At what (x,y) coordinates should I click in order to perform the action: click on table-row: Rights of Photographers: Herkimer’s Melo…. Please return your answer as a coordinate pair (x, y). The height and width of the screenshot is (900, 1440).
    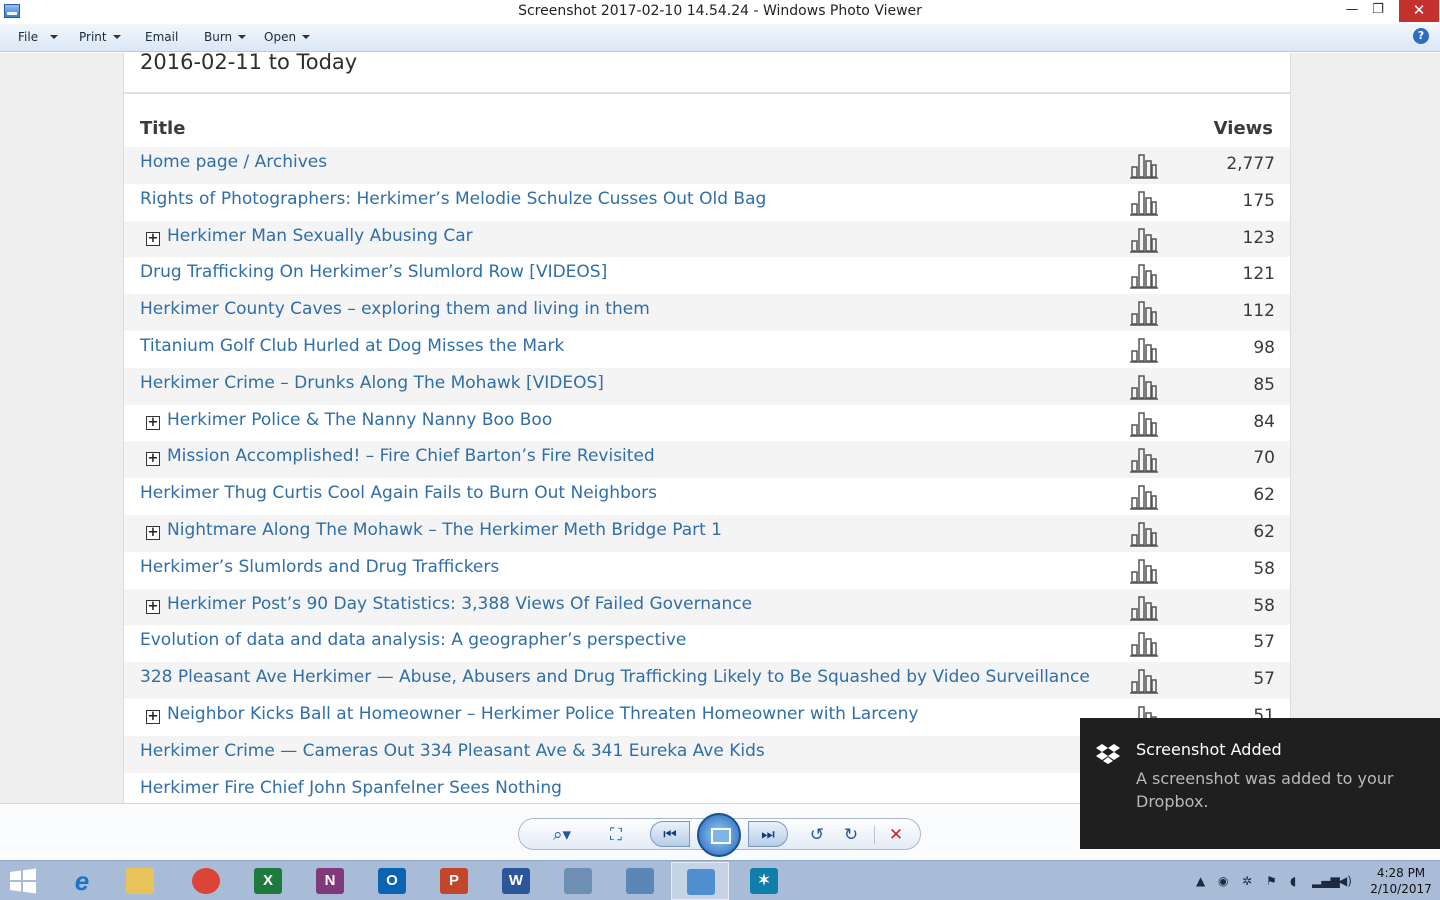
    Looking at the image, I should click on (707, 202).